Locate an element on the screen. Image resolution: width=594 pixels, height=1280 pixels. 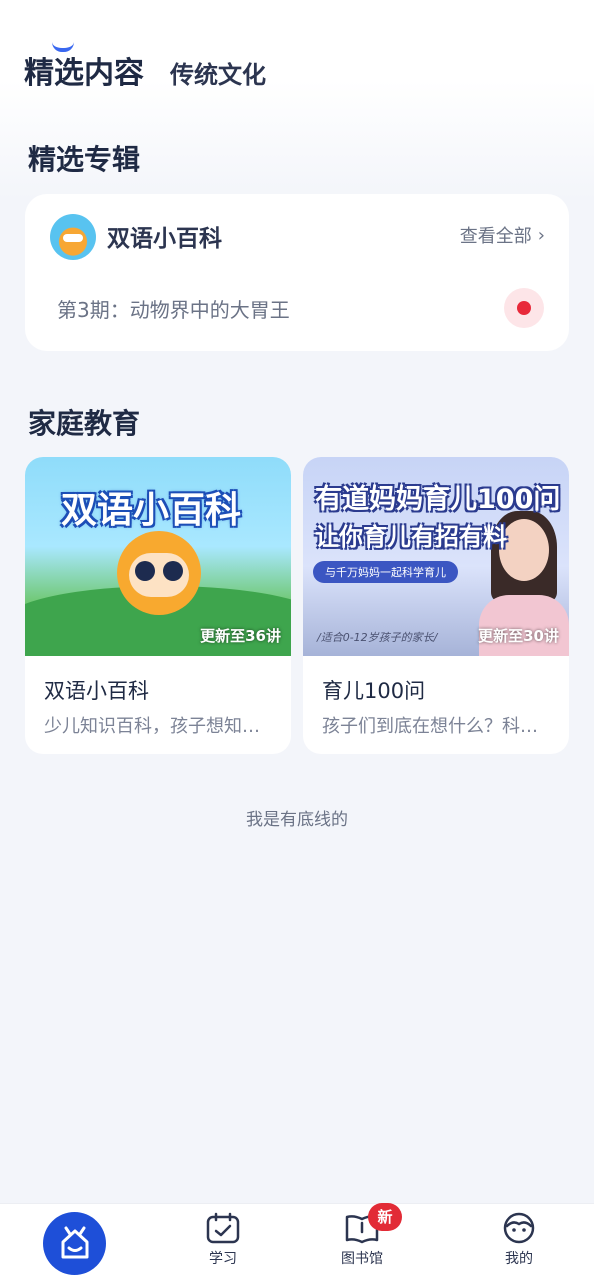
cover-title-line1: 有道妈妈育儿100问 is located at coordinates (438, 499).